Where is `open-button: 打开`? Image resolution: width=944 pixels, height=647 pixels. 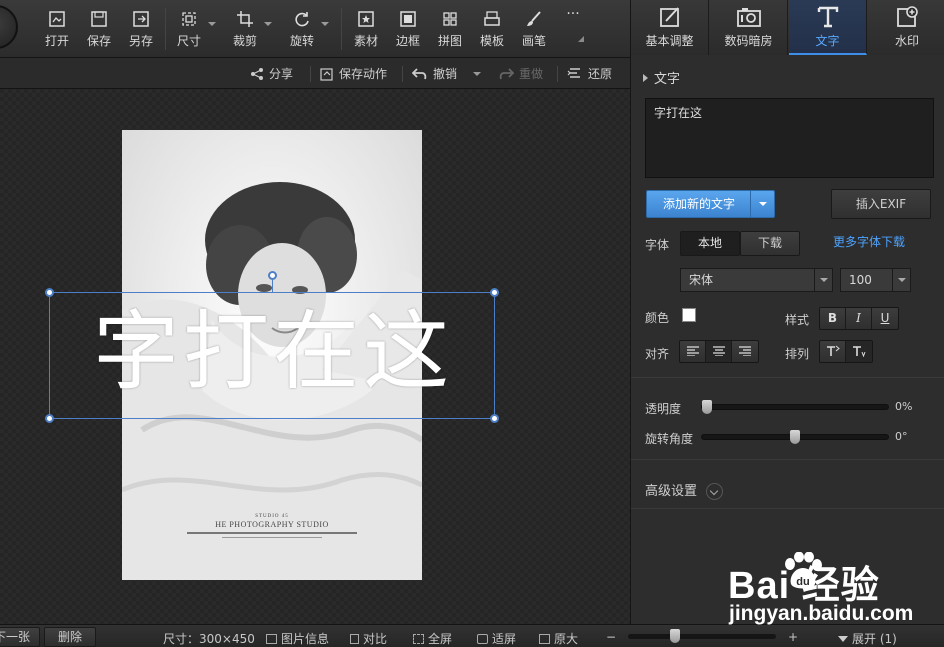 open-button: 打开 is located at coordinates (57, 29).